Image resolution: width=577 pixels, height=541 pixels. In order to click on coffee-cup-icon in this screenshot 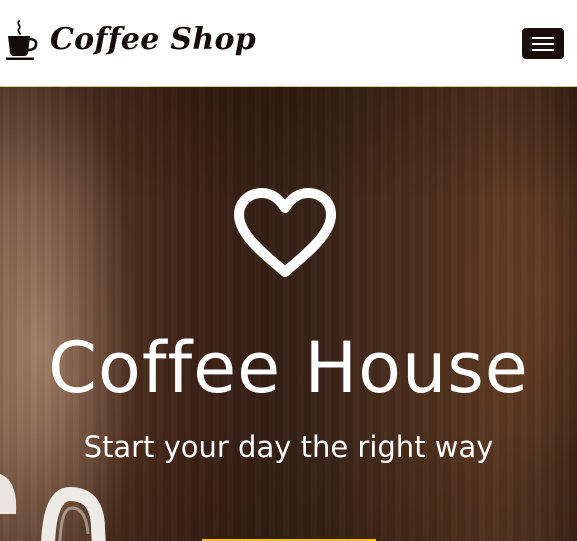, I will do `click(22, 40)`.